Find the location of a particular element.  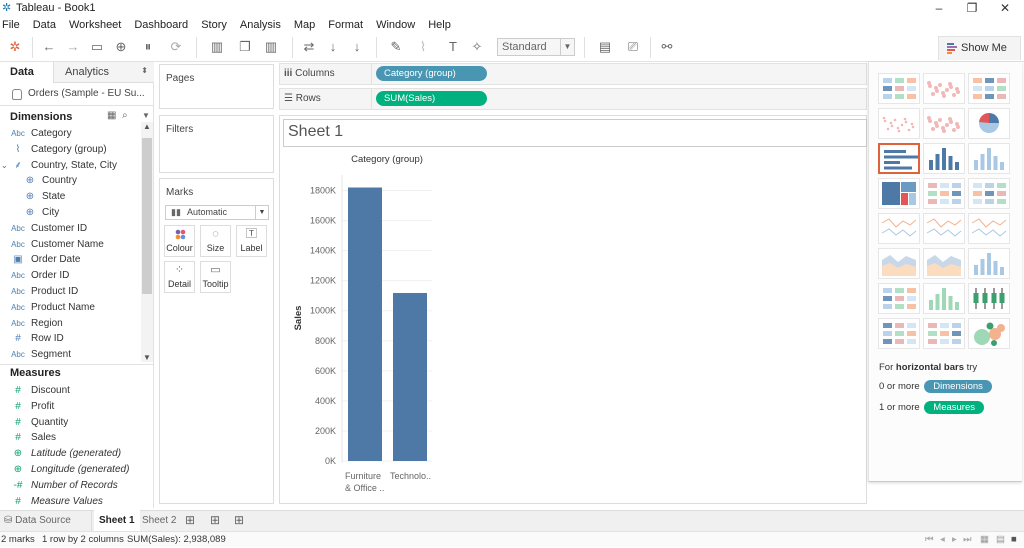

data-source-tab: ⛁ Data Source is located at coordinates (46, 520).